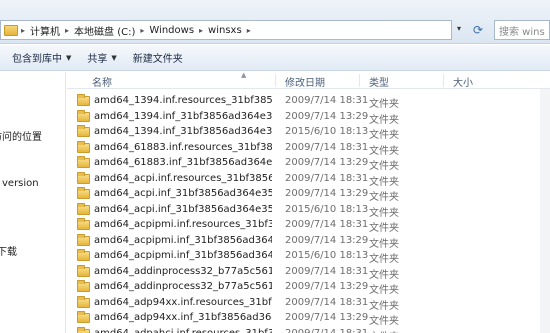  I want to click on nav-item-downloads: 下载, so click(8, 250).